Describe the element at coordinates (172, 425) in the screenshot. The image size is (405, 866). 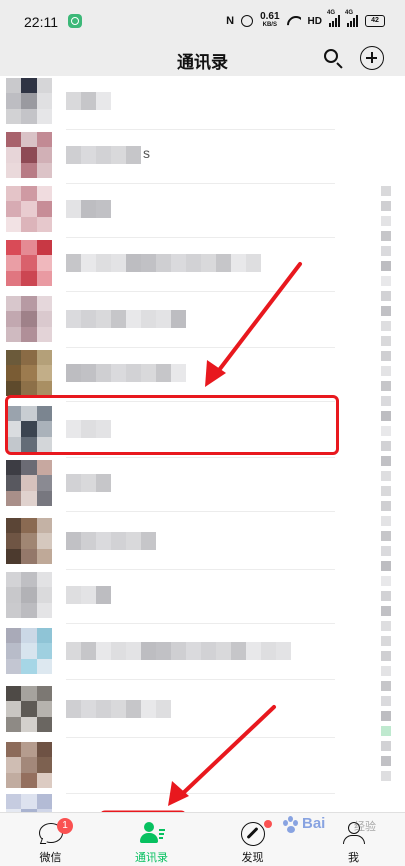
I see `highlight-box` at that location.